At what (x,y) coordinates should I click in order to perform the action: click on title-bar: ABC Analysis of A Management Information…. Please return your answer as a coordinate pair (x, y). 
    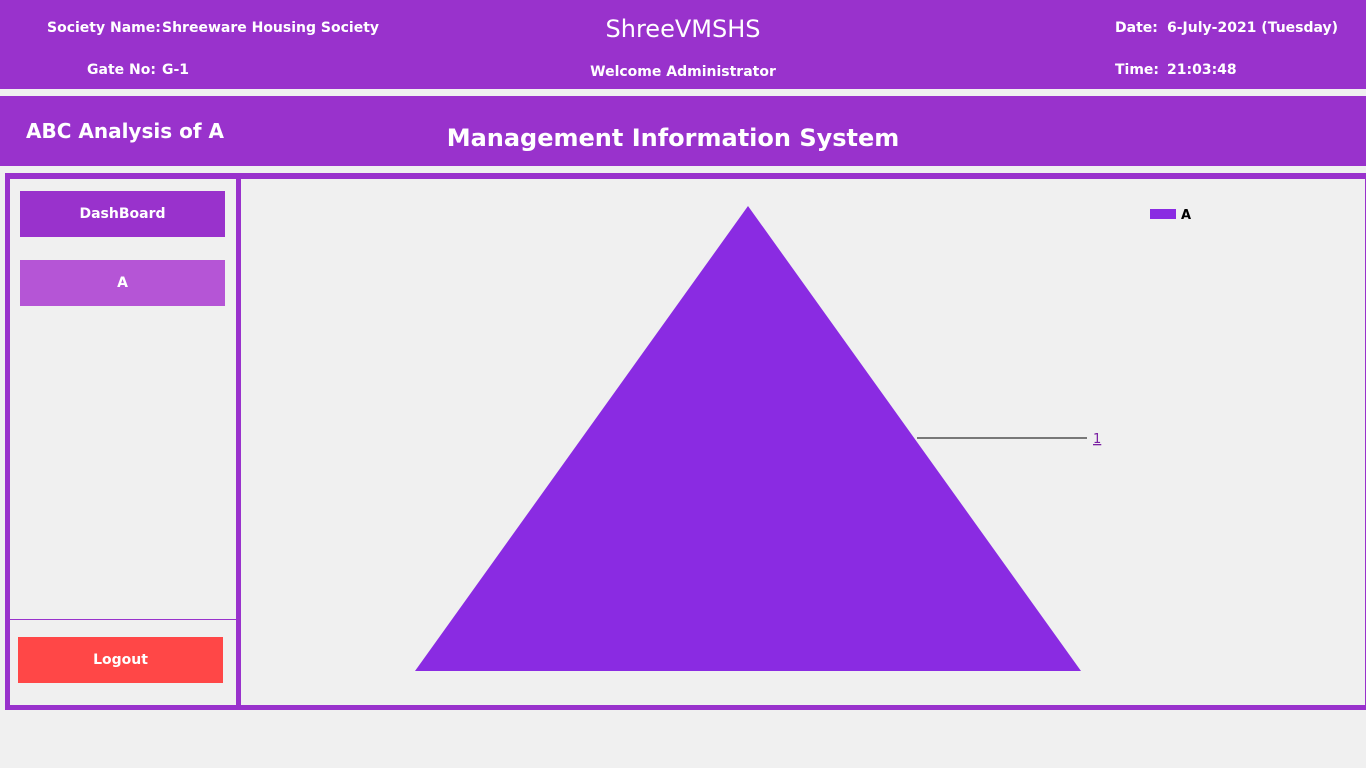
    Looking at the image, I should click on (683, 131).